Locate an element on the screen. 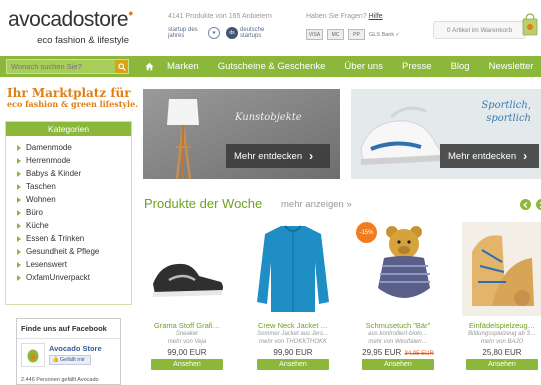 The image size is (541, 385). category-kueche: Küche is located at coordinates (68, 225).